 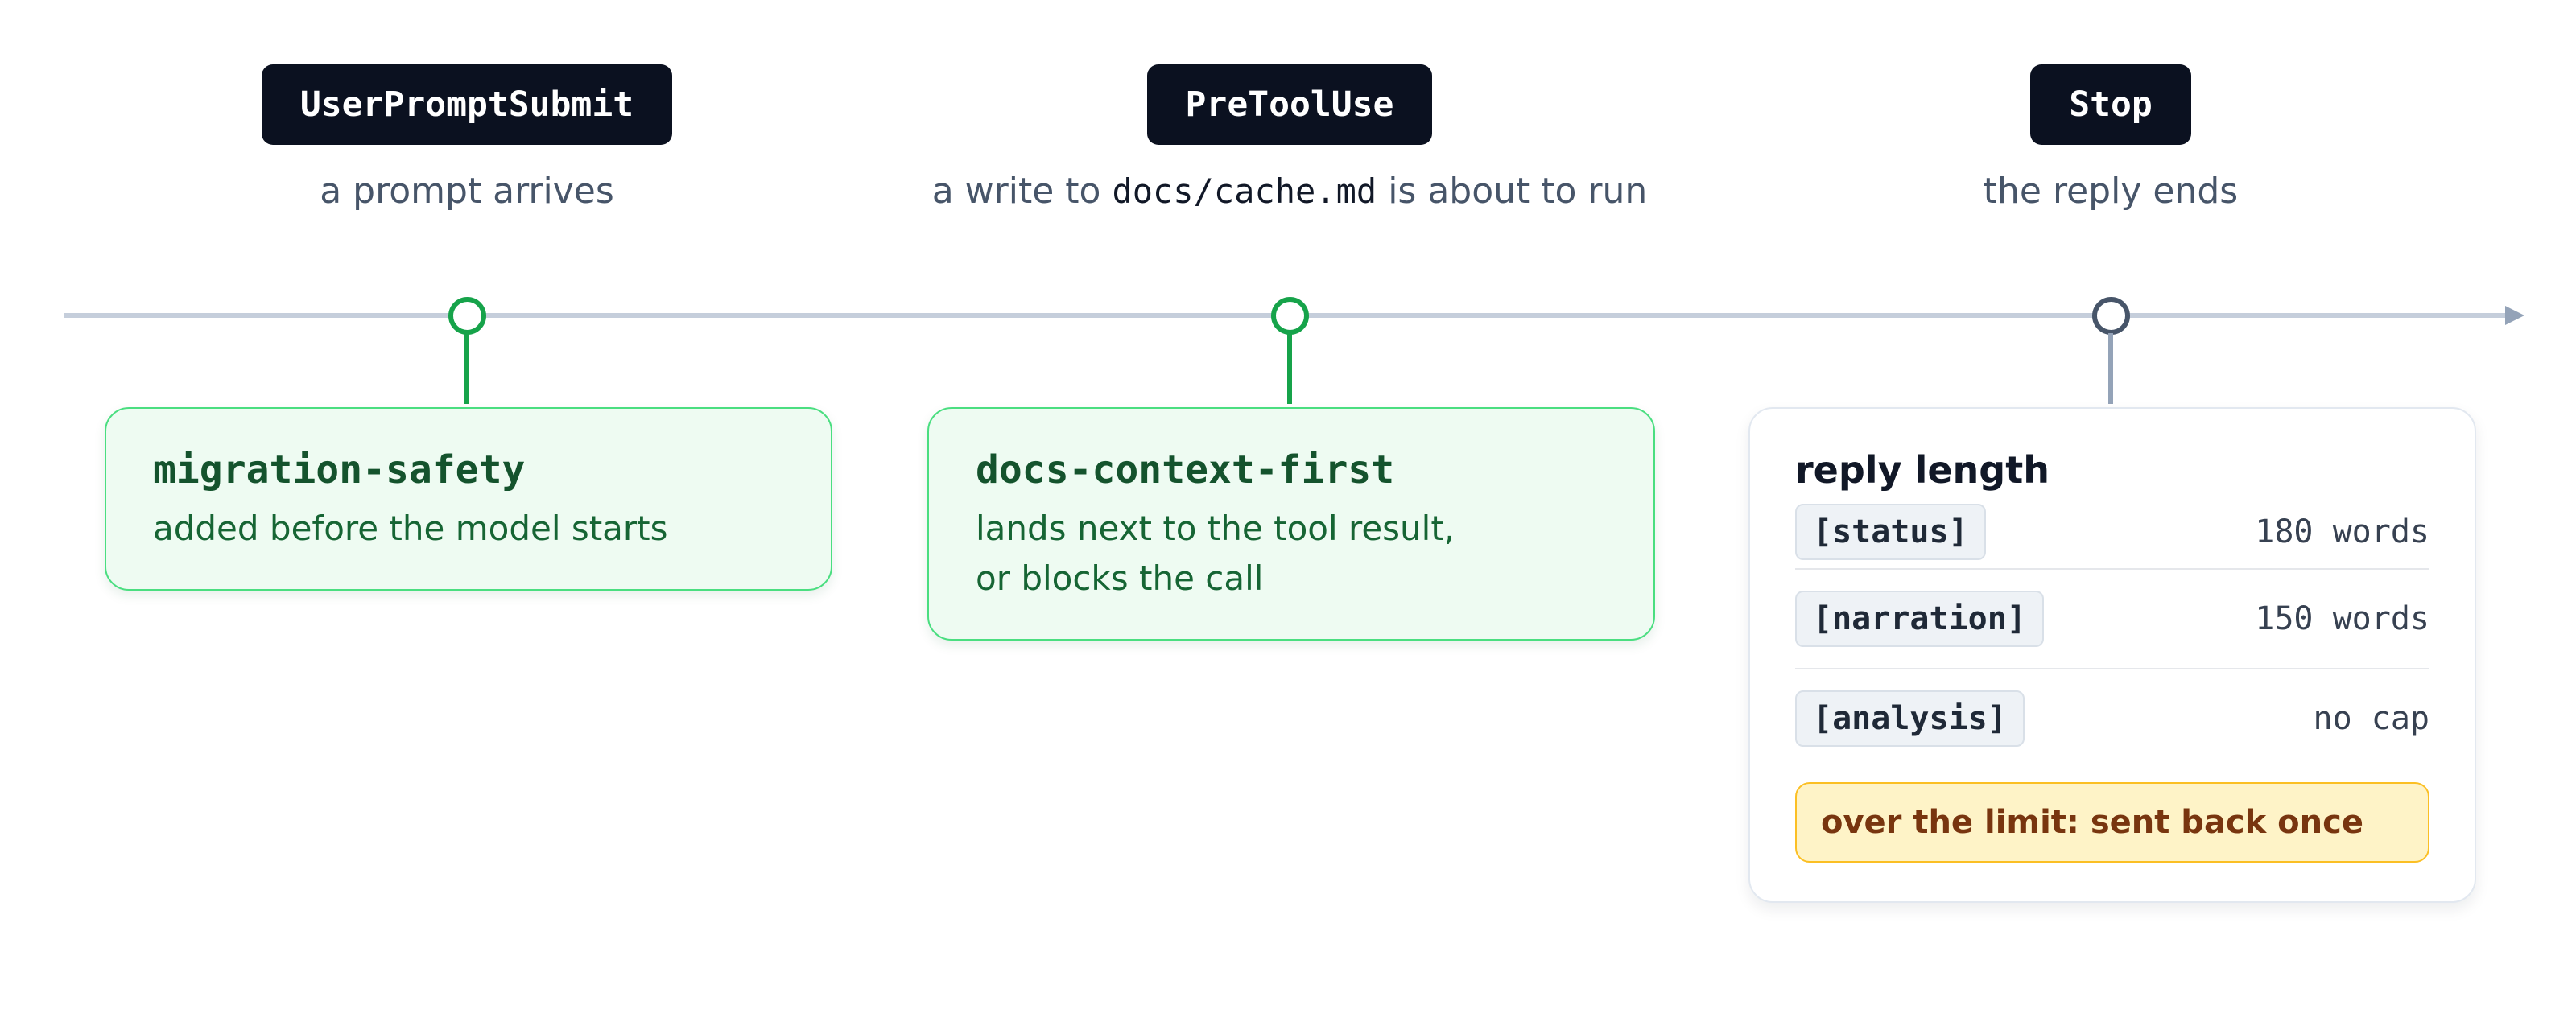 What do you see at coordinates (2112, 533) in the screenshot?
I see `limit-row-status: [status] 180 words` at bounding box center [2112, 533].